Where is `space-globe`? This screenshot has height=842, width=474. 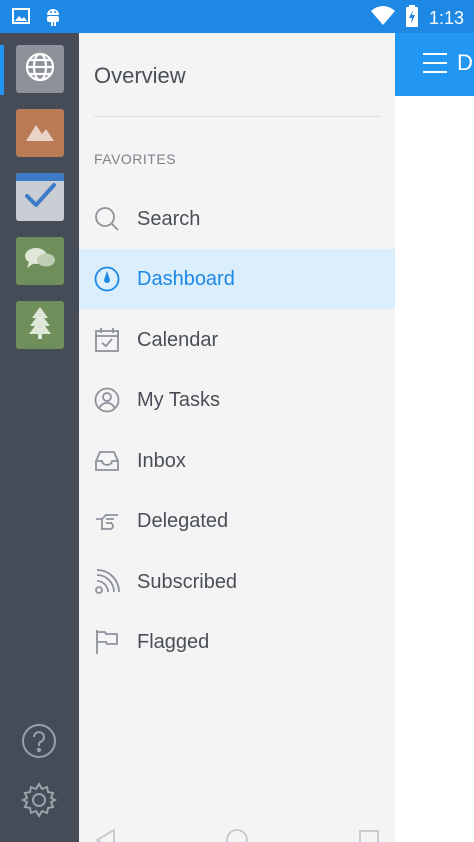 space-globe is located at coordinates (40, 69).